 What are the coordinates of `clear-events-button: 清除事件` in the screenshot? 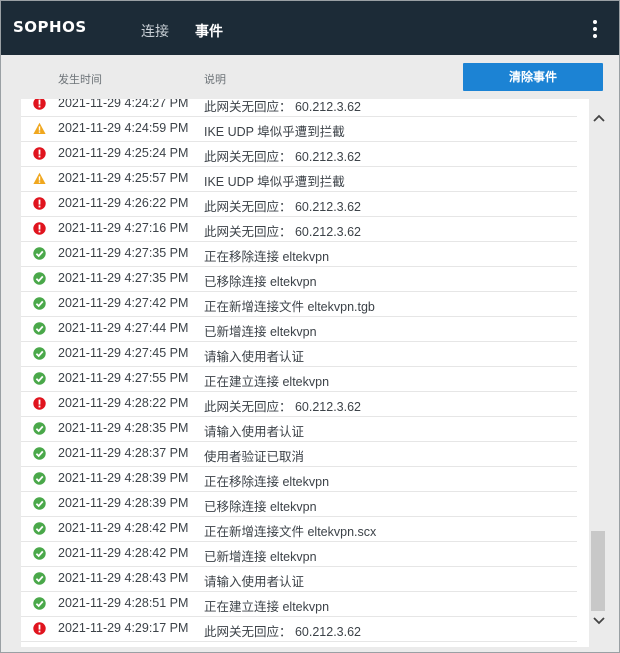 It's located at (533, 77).